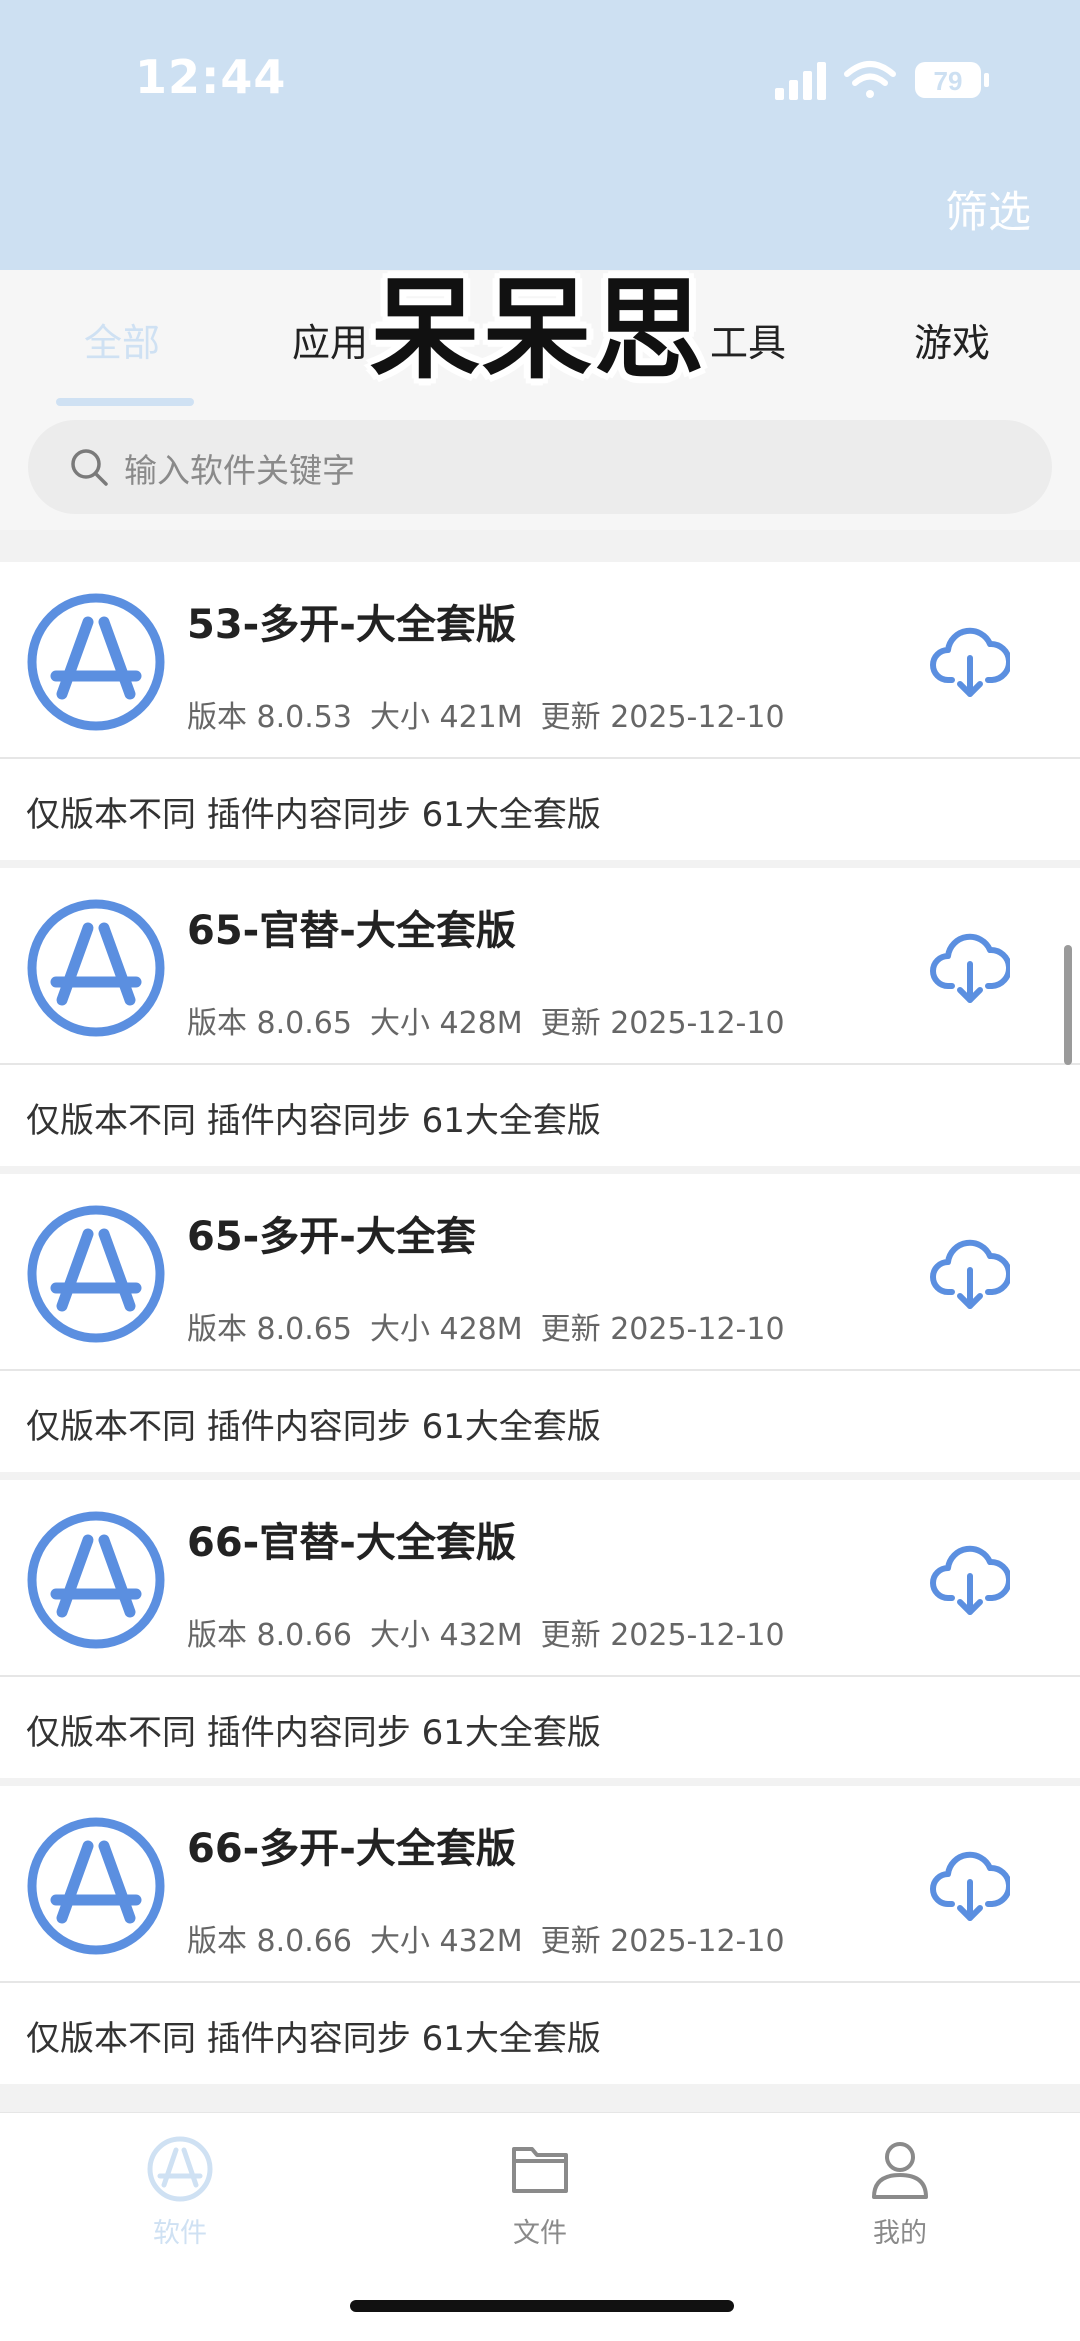  What do you see at coordinates (211, 77) in the screenshot?
I see `status-time: 12:44` at bounding box center [211, 77].